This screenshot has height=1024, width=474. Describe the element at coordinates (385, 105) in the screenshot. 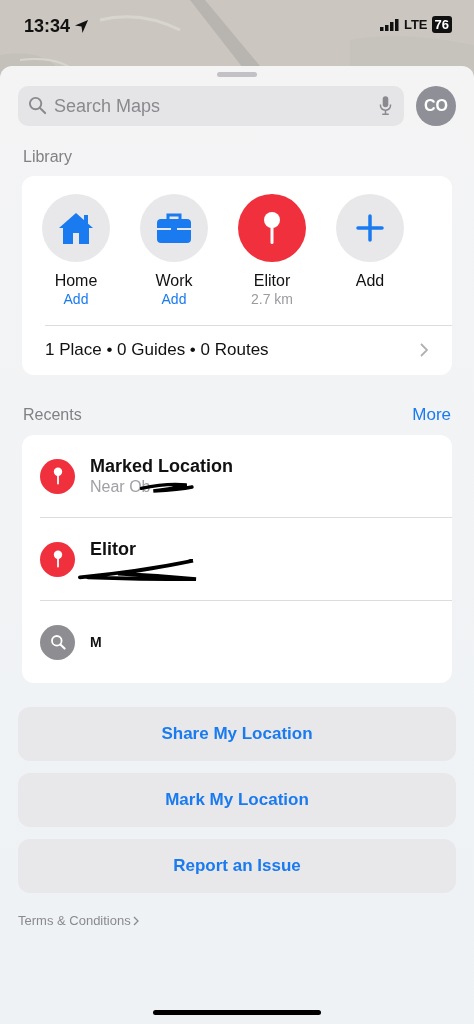

I see `microphone-icon` at that location.